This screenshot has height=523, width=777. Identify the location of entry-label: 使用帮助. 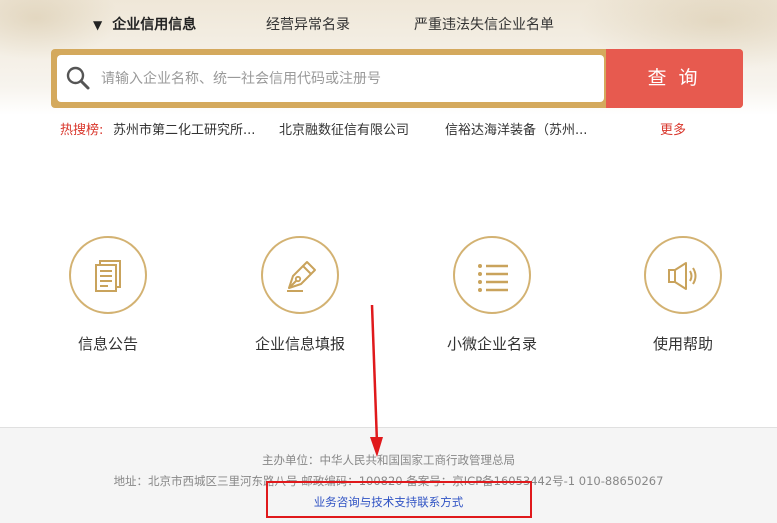
(682, 344).